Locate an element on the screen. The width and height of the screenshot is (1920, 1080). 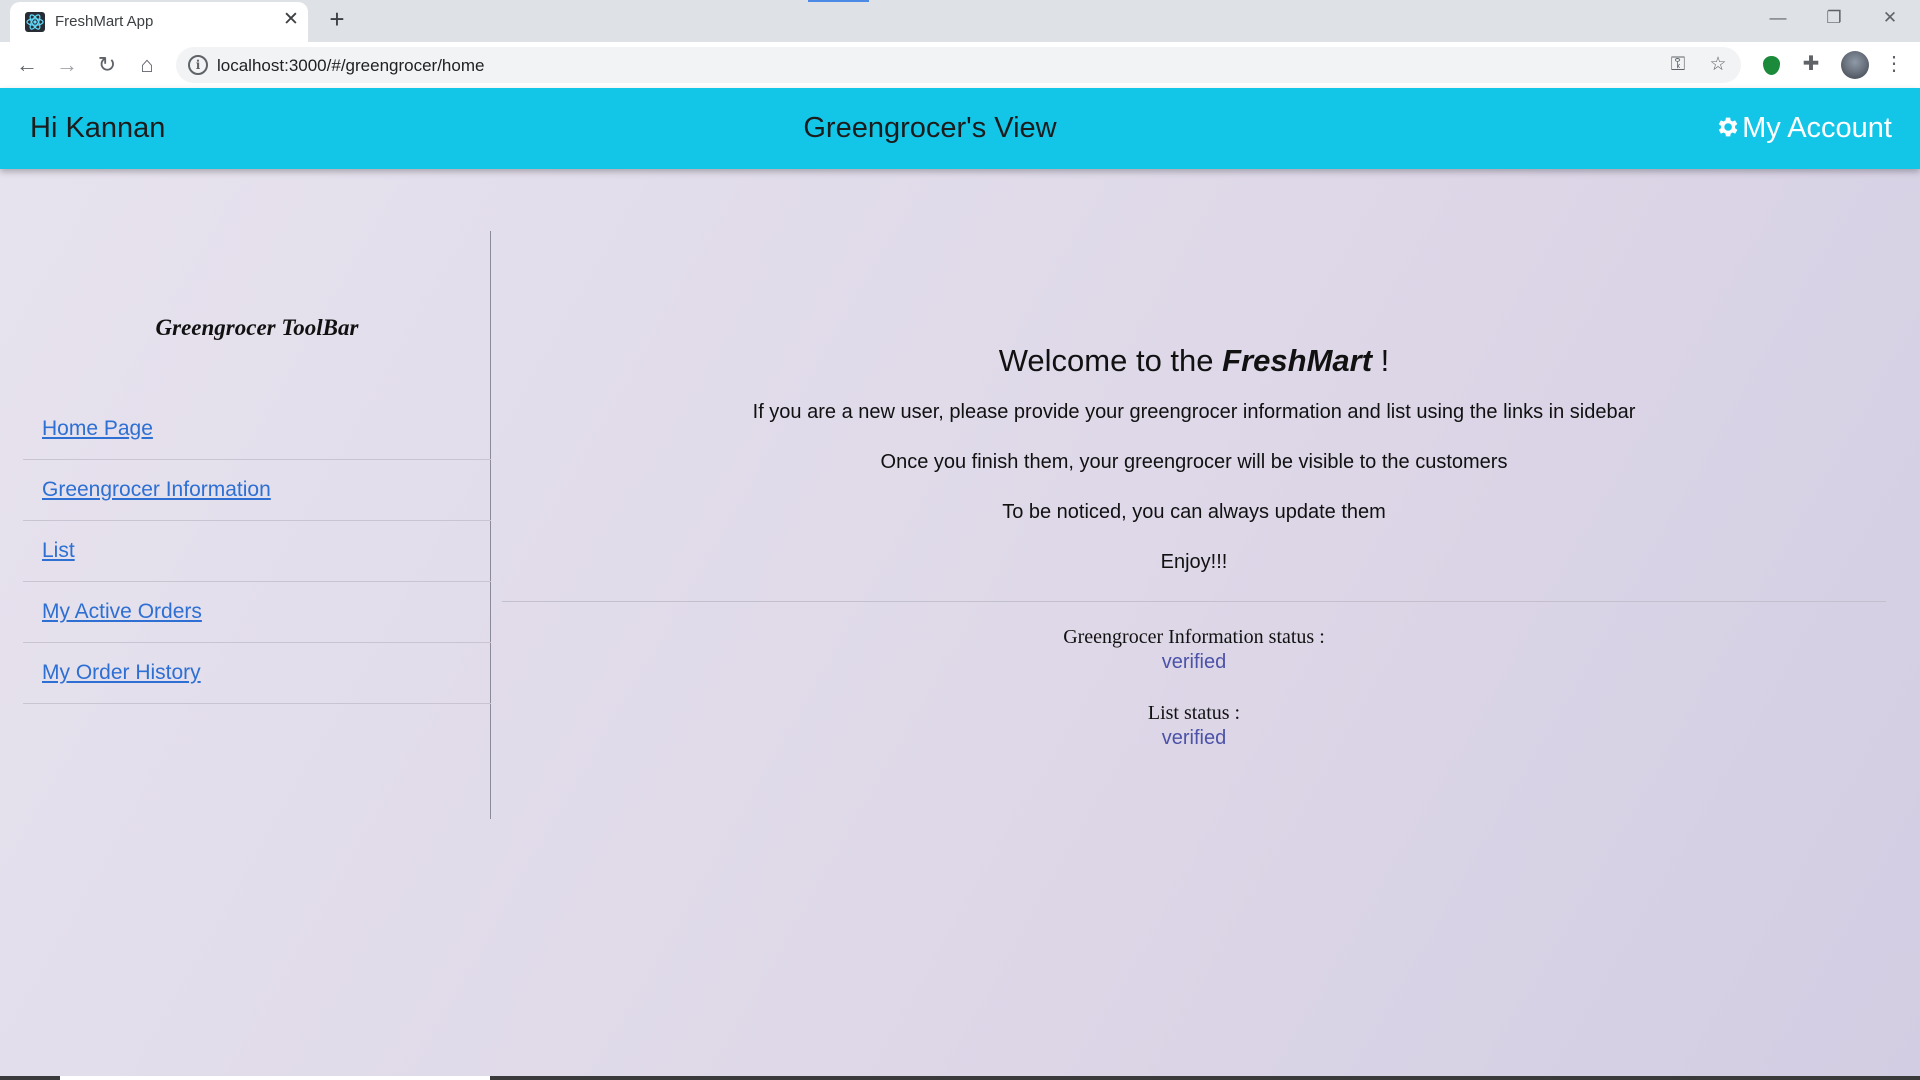
sidebar-title: Greengrocer ToolBar is located at coordinates (257, 327).